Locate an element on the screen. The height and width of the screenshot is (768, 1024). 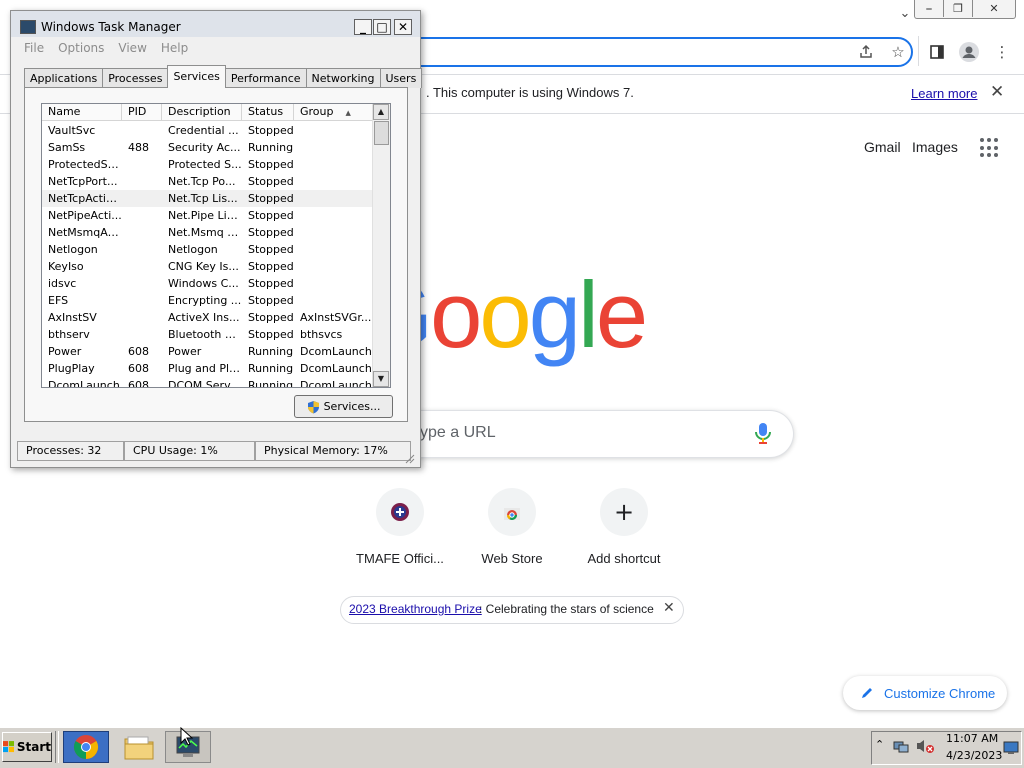
shortcut-label: Web Store is located at coordinates (512, 558).